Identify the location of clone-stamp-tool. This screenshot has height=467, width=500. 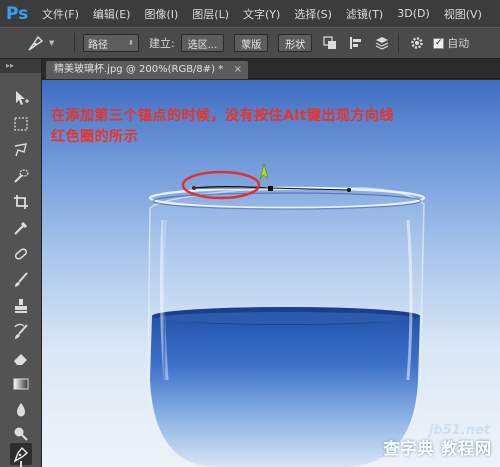
(21, 306).